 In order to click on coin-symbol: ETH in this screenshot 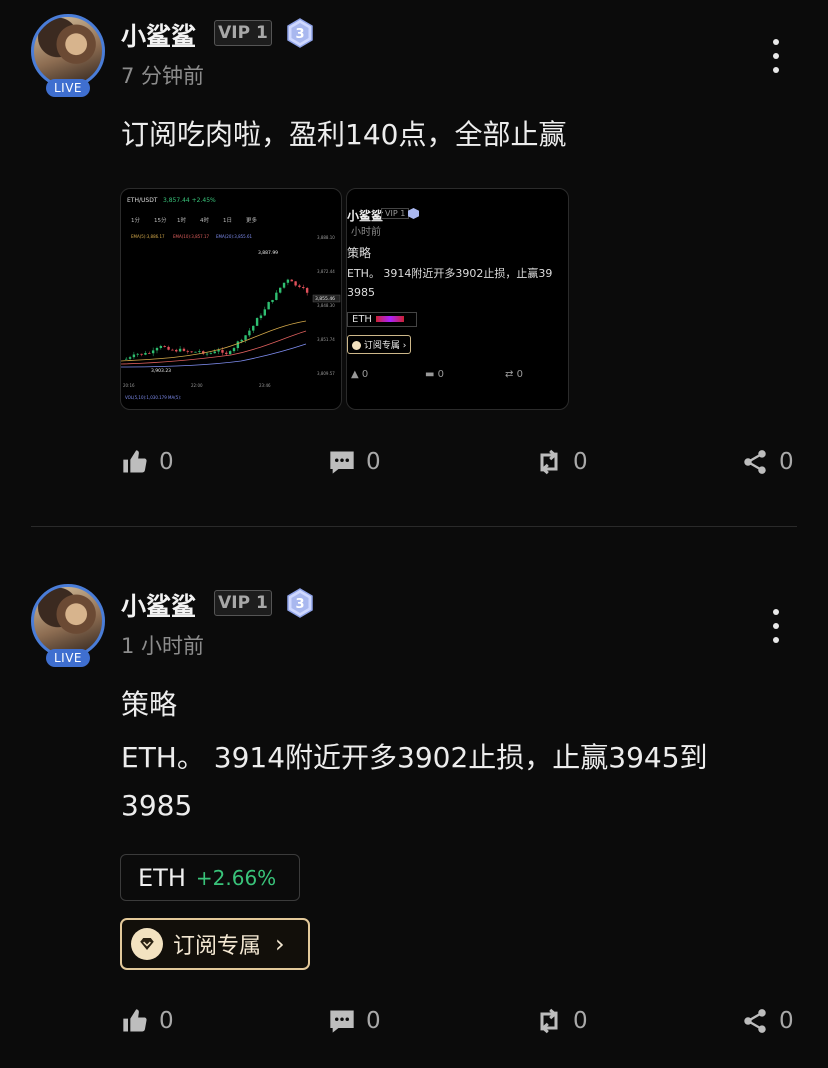, I will do `click(162, 877)`.